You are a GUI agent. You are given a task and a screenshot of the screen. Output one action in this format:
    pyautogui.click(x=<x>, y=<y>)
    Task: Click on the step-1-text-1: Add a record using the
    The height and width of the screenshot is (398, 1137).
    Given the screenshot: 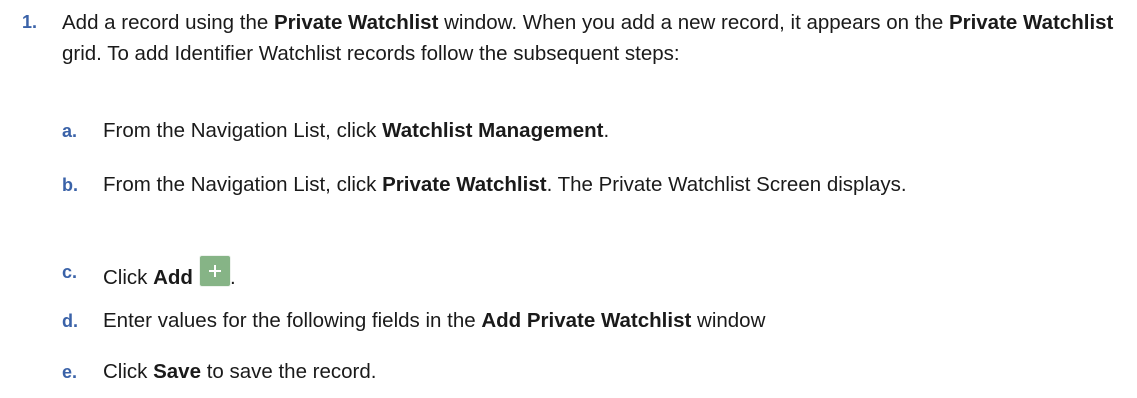 What is the action you would take?
    pyautogui.click(x=168, y=22)
    